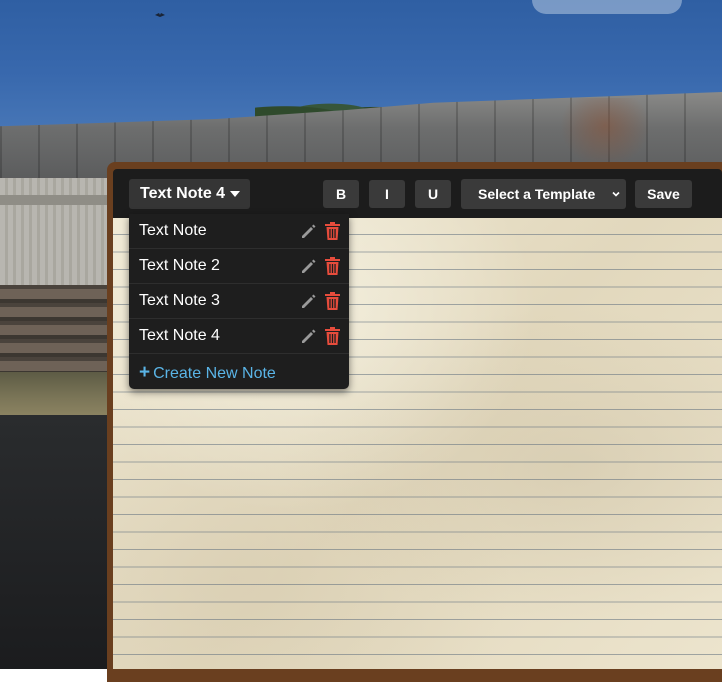  Describe the element at coordinates (433, 194) in the screenshot. I see `underline-button: U` at that location.